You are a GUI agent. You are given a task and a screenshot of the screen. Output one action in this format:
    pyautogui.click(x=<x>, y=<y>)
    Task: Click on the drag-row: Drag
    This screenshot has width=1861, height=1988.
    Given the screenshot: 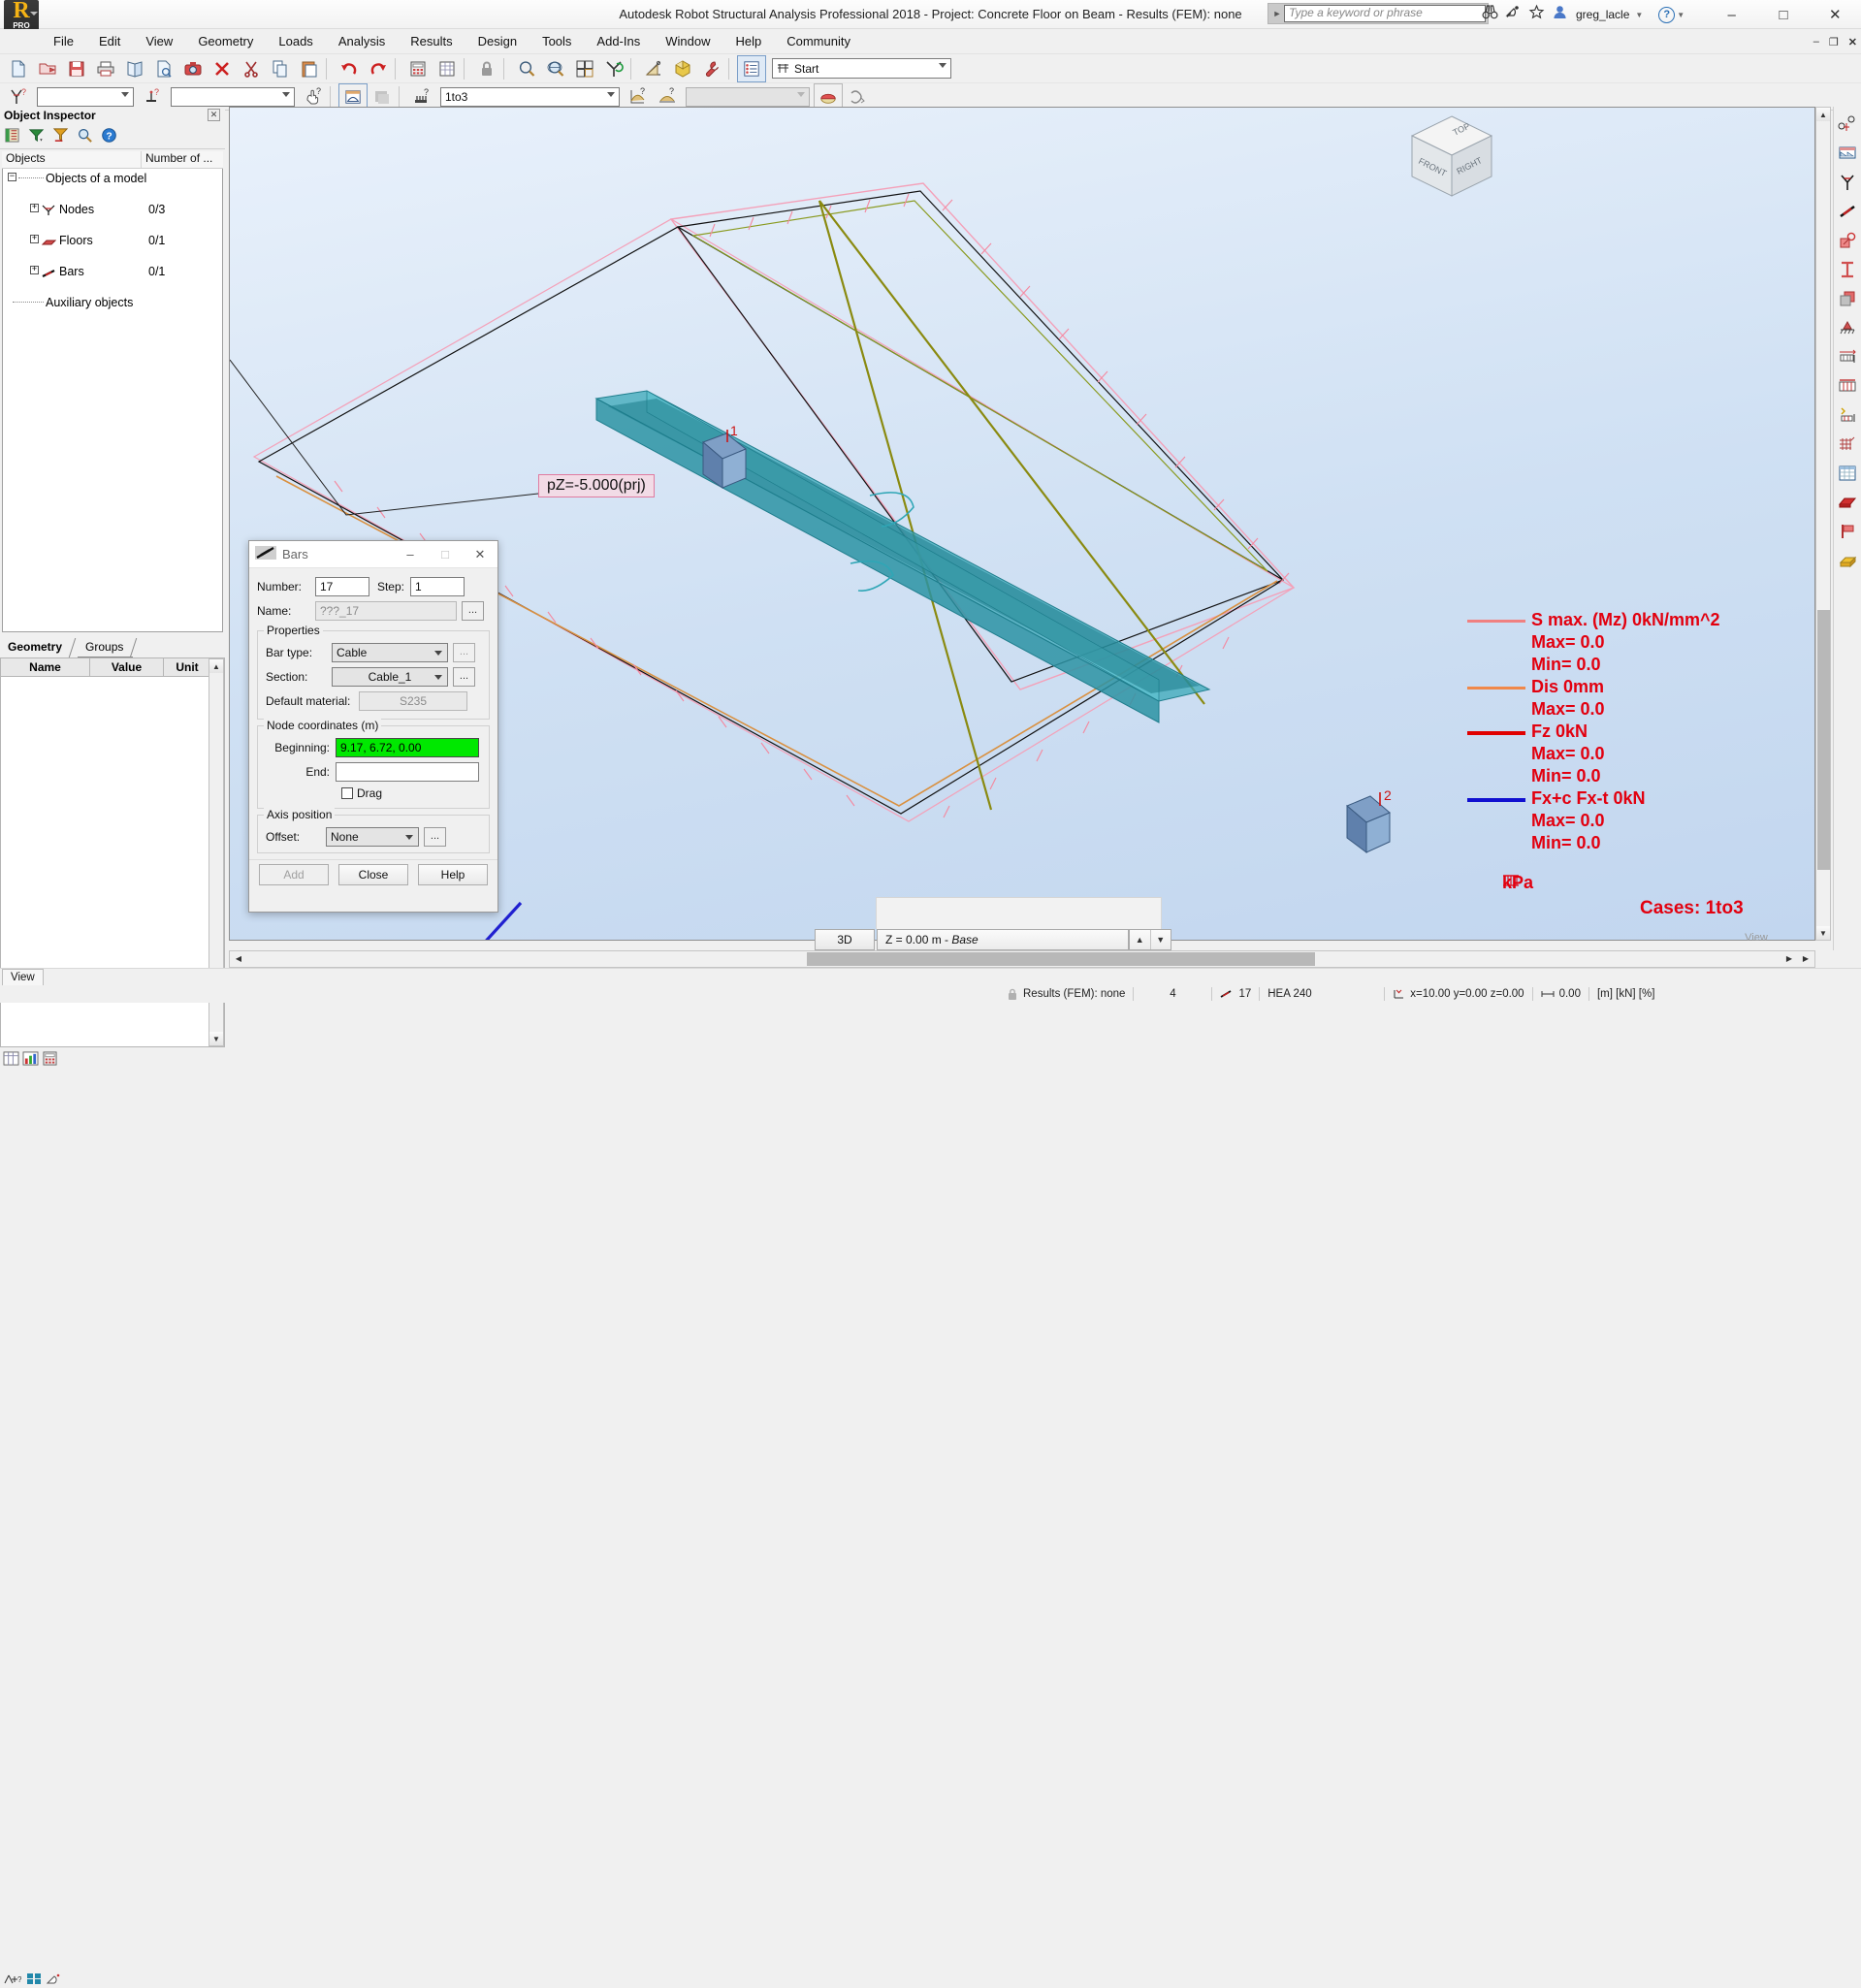 What is the action you would take?
    pyautogui.click(x=373, y=793)
    